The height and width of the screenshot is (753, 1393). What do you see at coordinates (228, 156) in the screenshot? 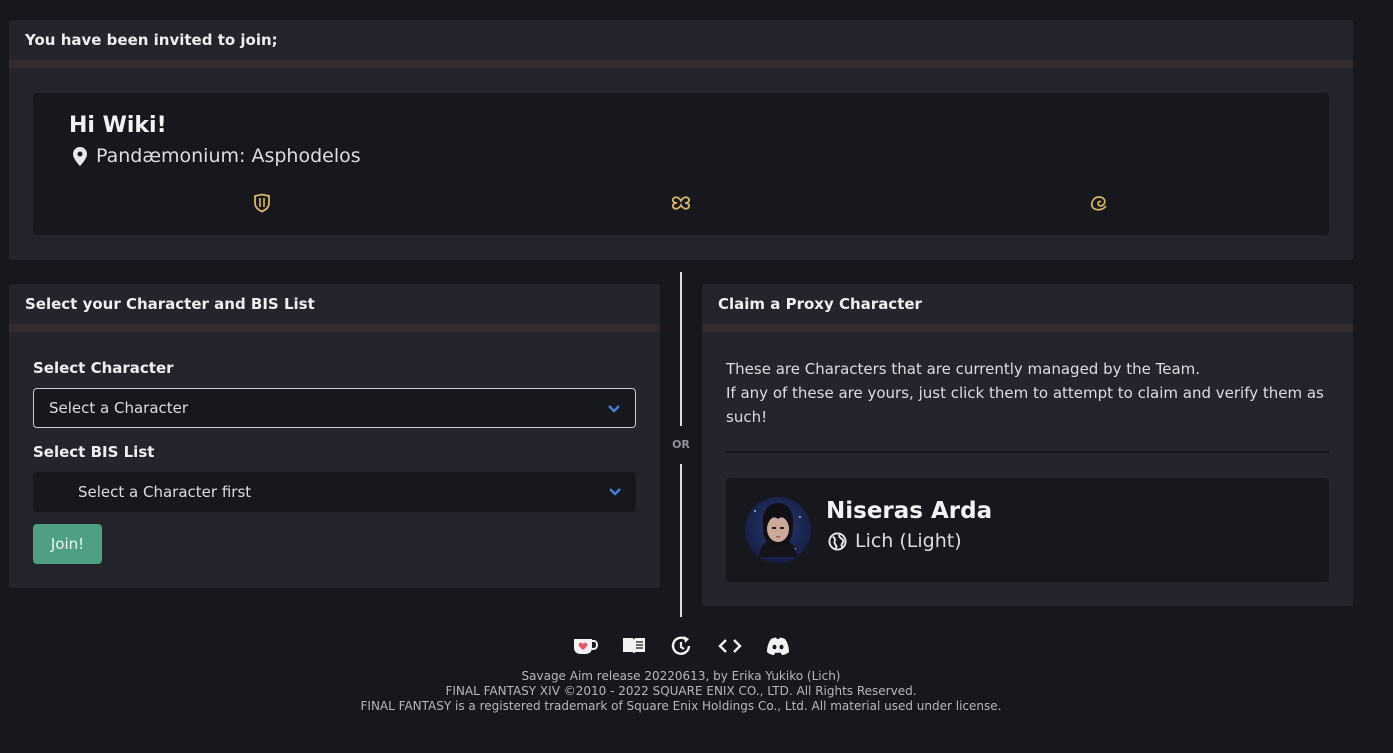
I see `tier-name: Pandæmonium: Asphodelos` at bounding box center [228, 156].